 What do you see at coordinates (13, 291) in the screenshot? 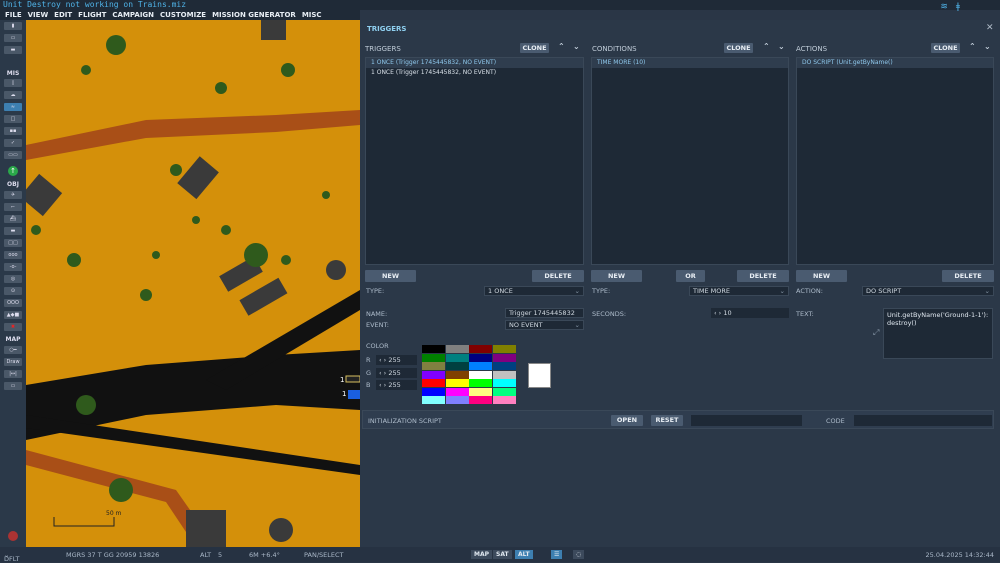
I see `circle-icon: ⊙` at bounding box center [13, 291].